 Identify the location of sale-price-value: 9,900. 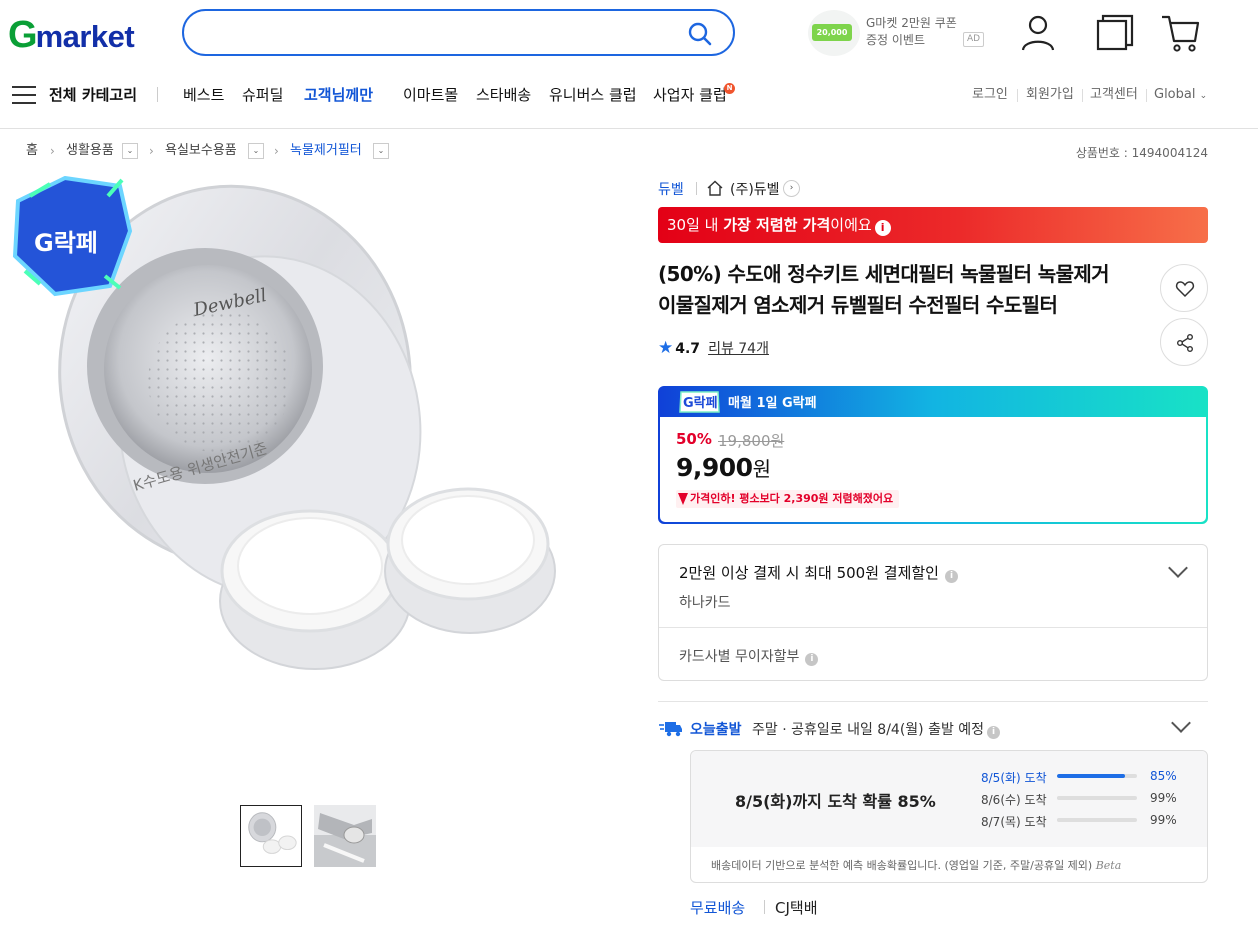
(714, 467).